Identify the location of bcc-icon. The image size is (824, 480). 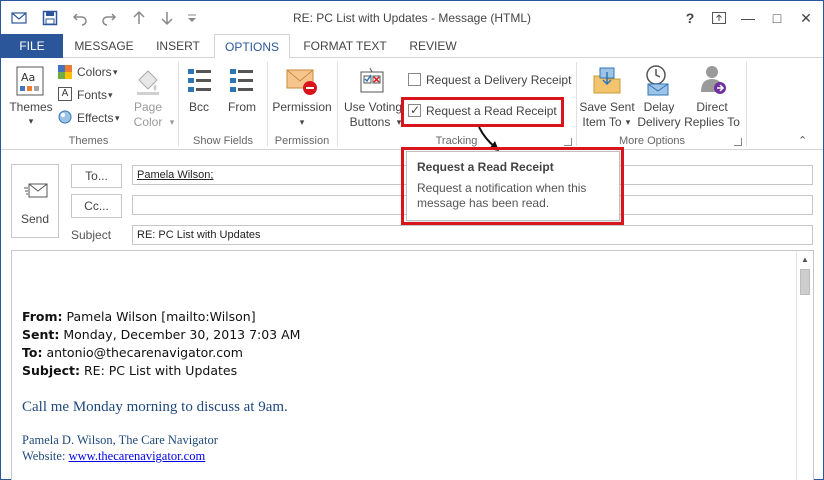
(200, 81).